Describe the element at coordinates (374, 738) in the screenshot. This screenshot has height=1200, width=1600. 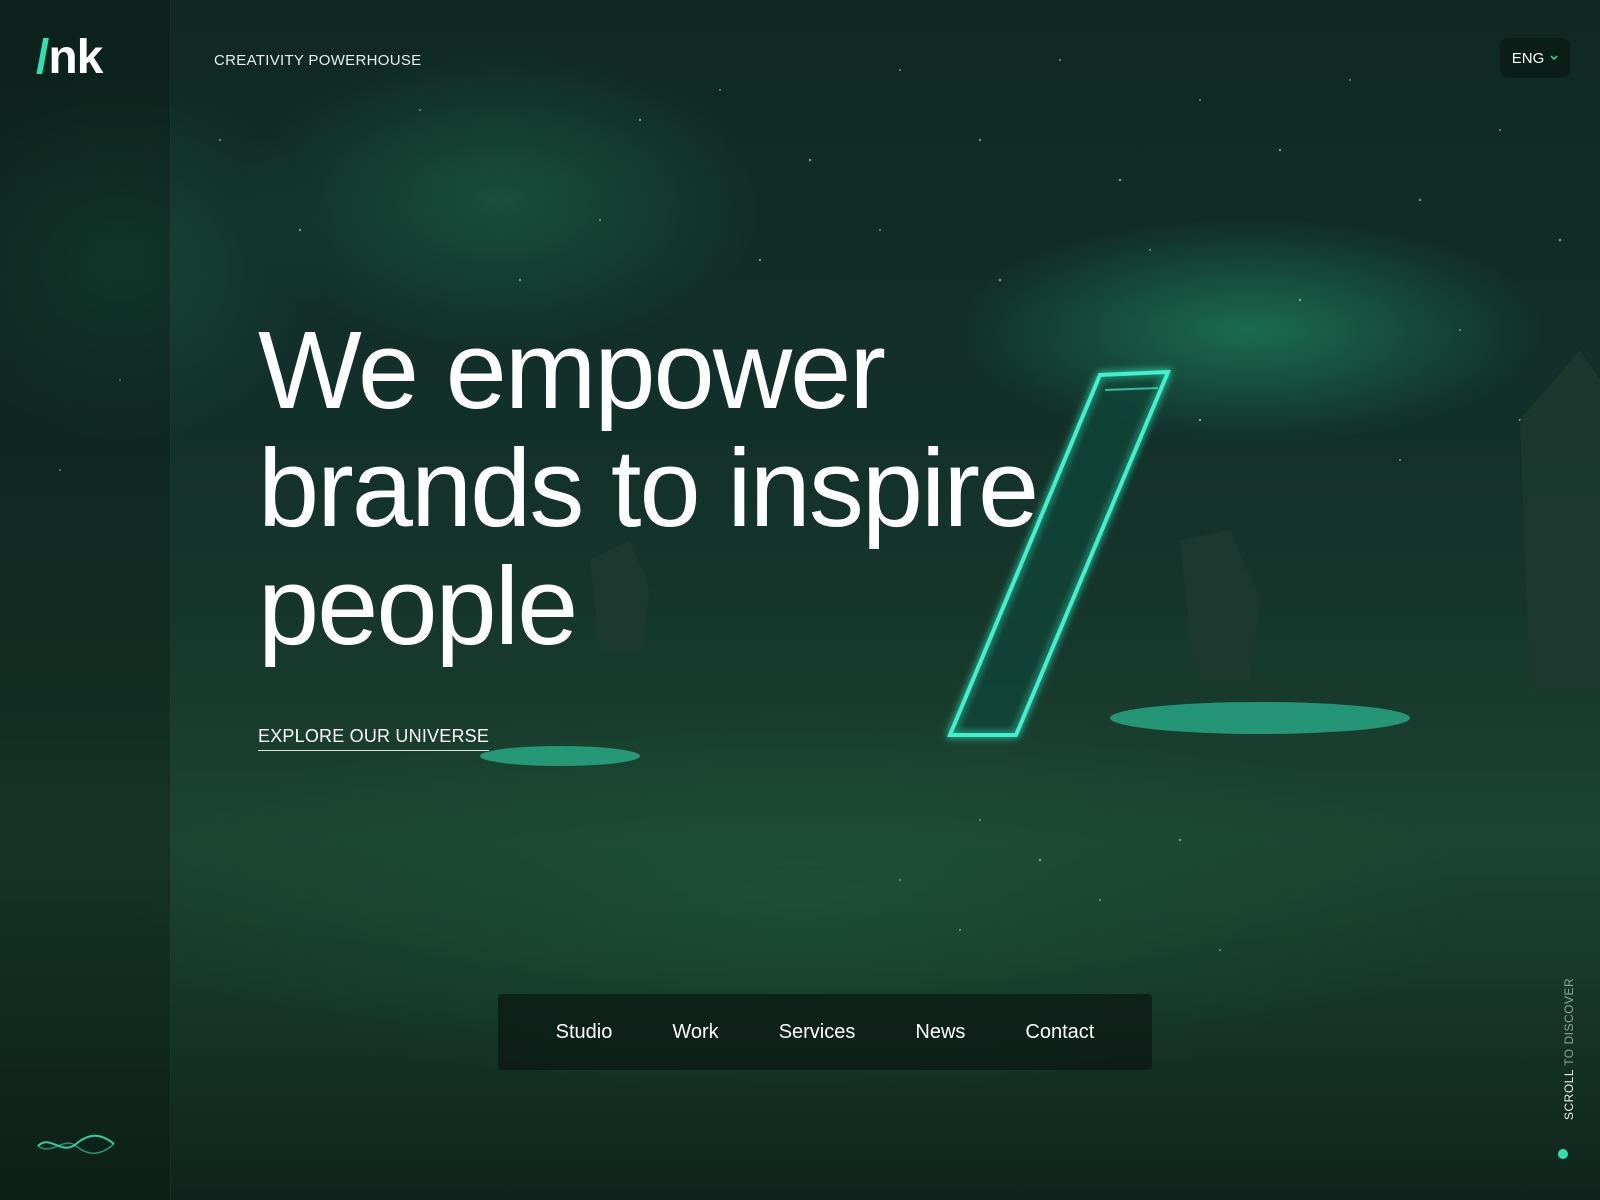
I see `explore-universe-link: EXPLORE OUR UNIVERSE` at that location.